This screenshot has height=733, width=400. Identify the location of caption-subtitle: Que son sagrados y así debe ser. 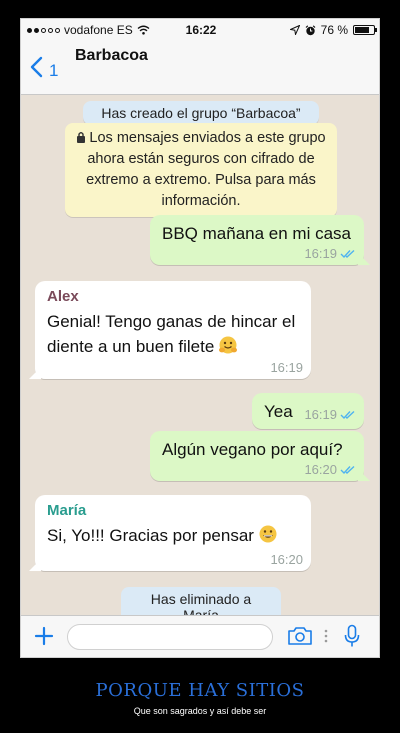
(200, 711).